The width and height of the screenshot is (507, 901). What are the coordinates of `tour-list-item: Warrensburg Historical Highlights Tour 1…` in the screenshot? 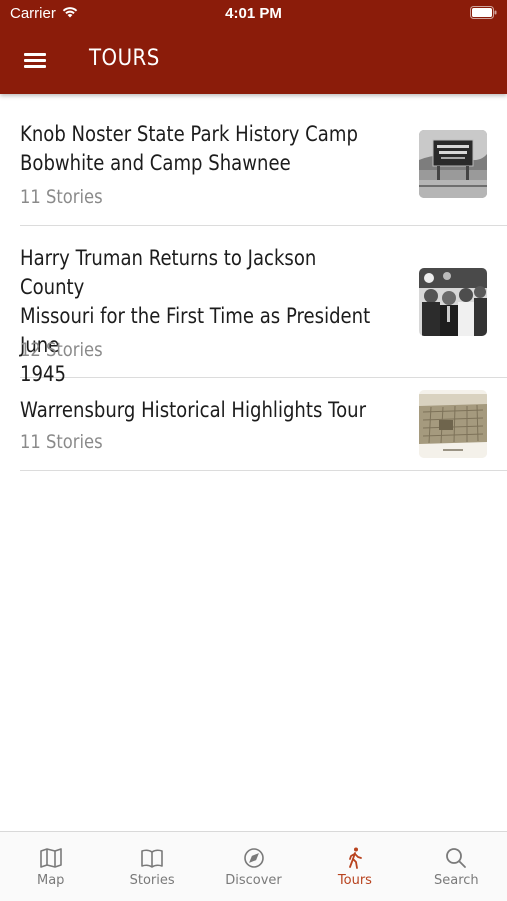 It's located at (263, 424).